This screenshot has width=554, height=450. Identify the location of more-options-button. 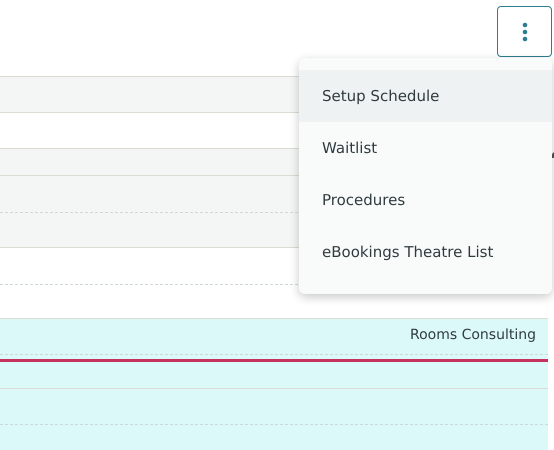
(524, 31).